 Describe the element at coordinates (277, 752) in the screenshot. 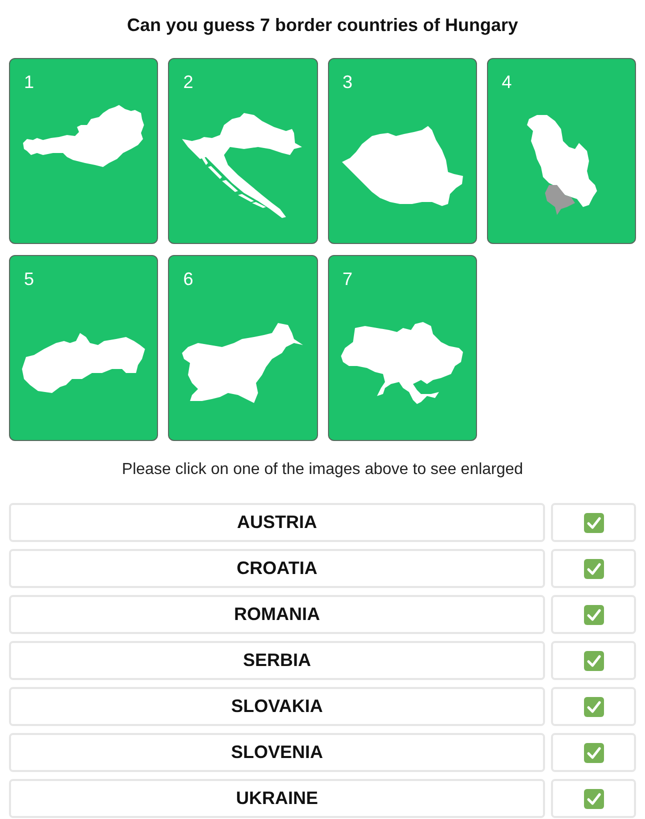

I see `answer-field: SLOVENIA` at that location.